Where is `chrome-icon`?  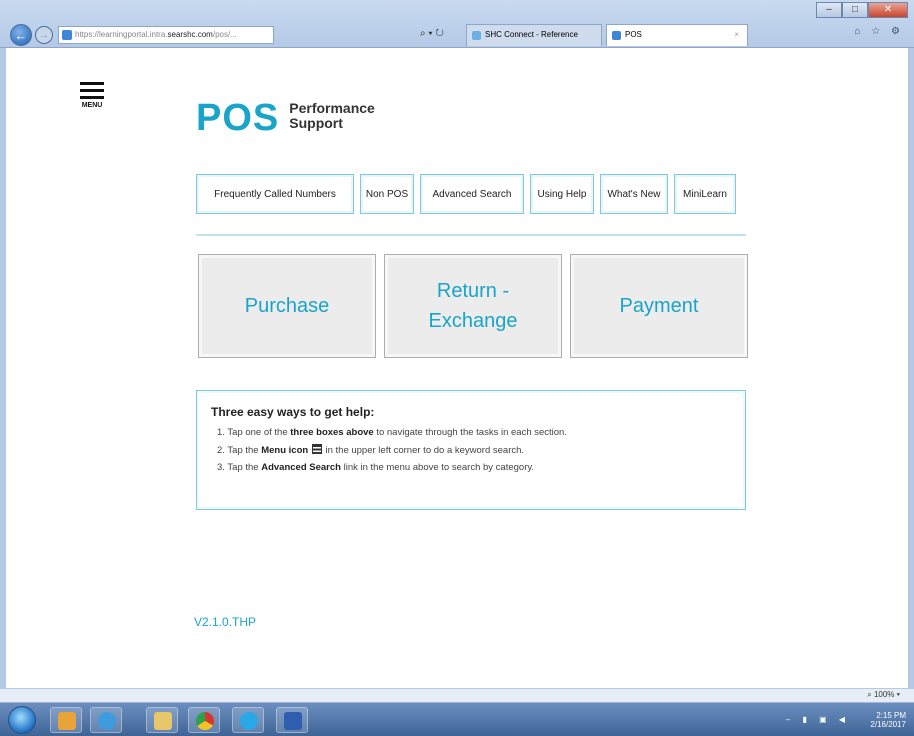 chrome-icon is located at coordinates (205, 721).